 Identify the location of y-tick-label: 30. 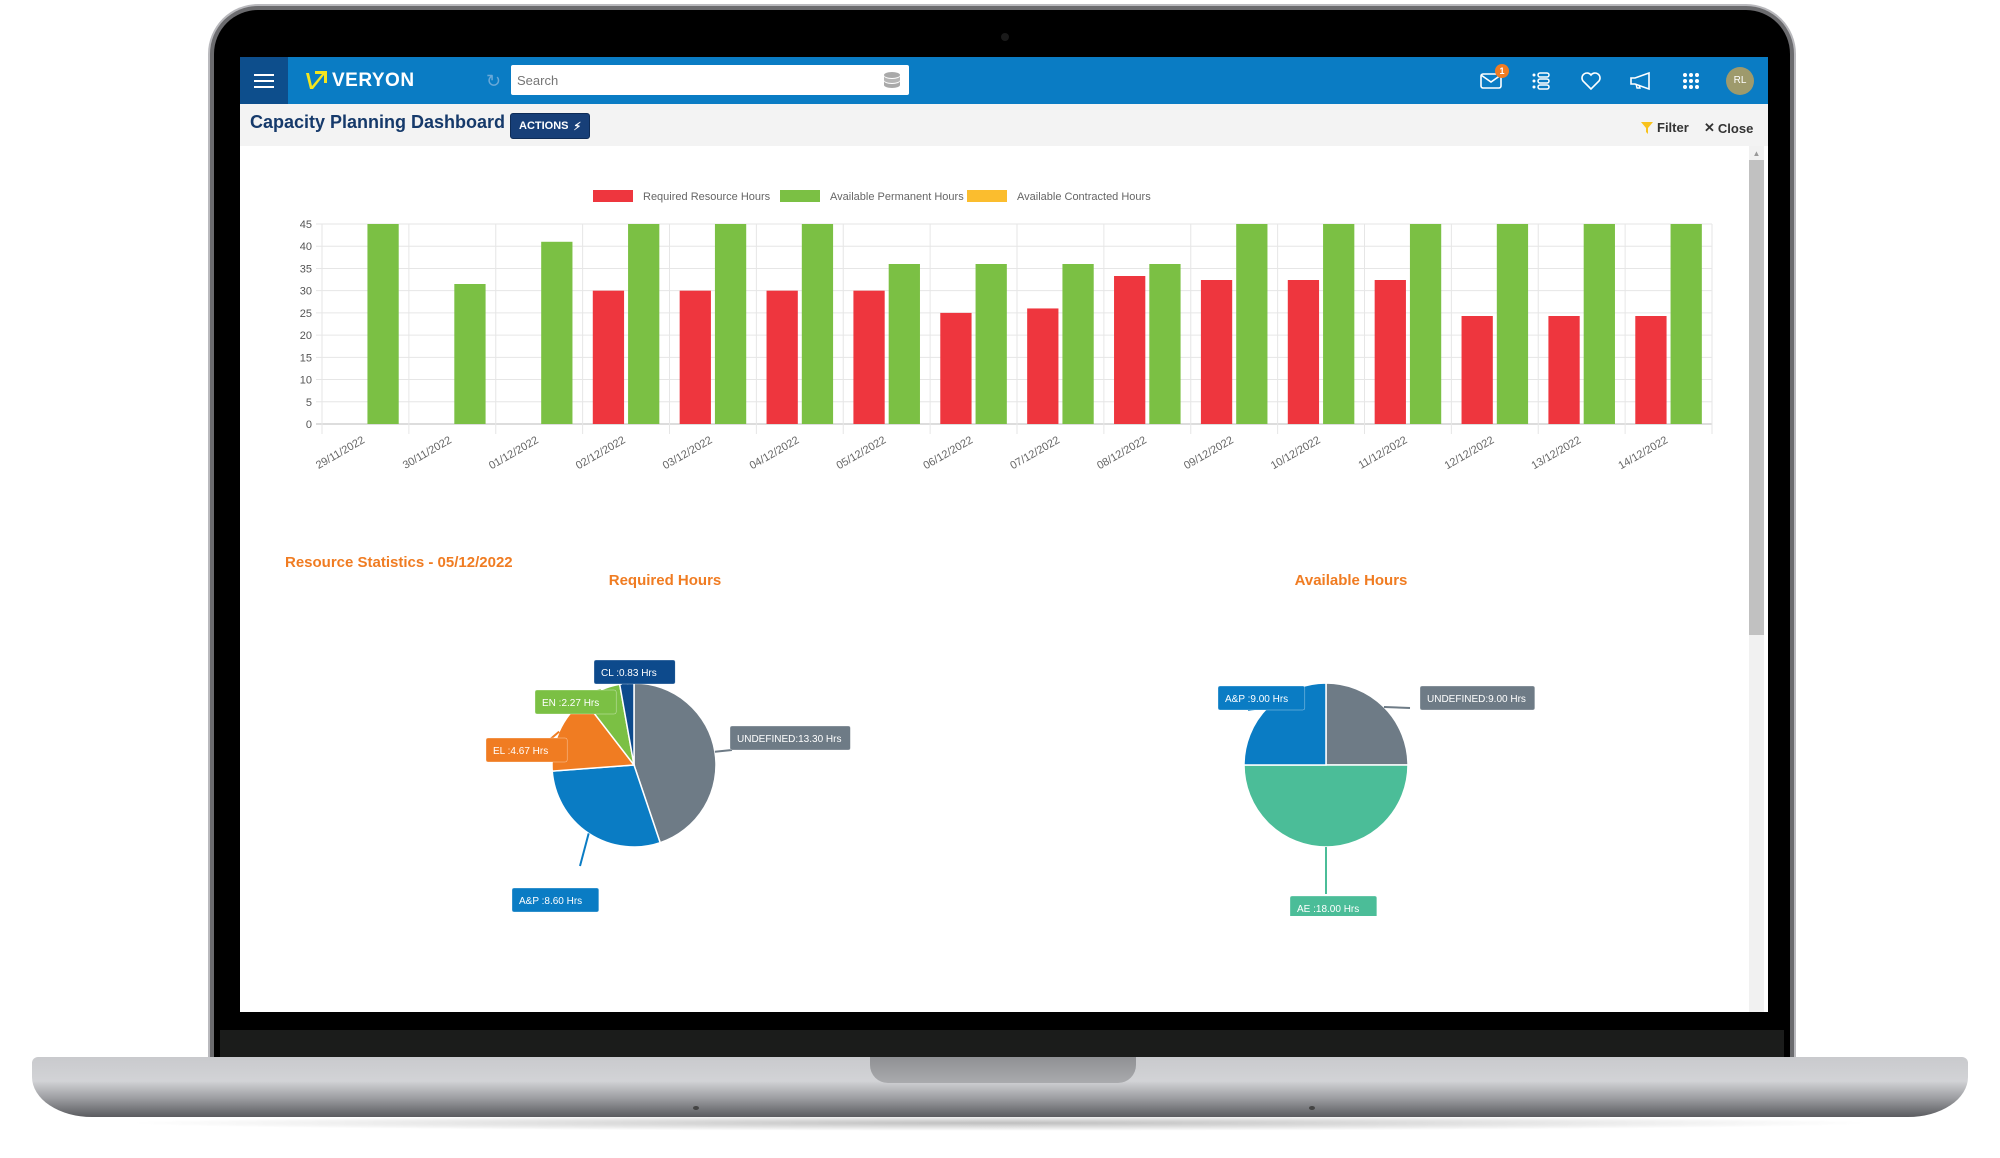
(306, 292).